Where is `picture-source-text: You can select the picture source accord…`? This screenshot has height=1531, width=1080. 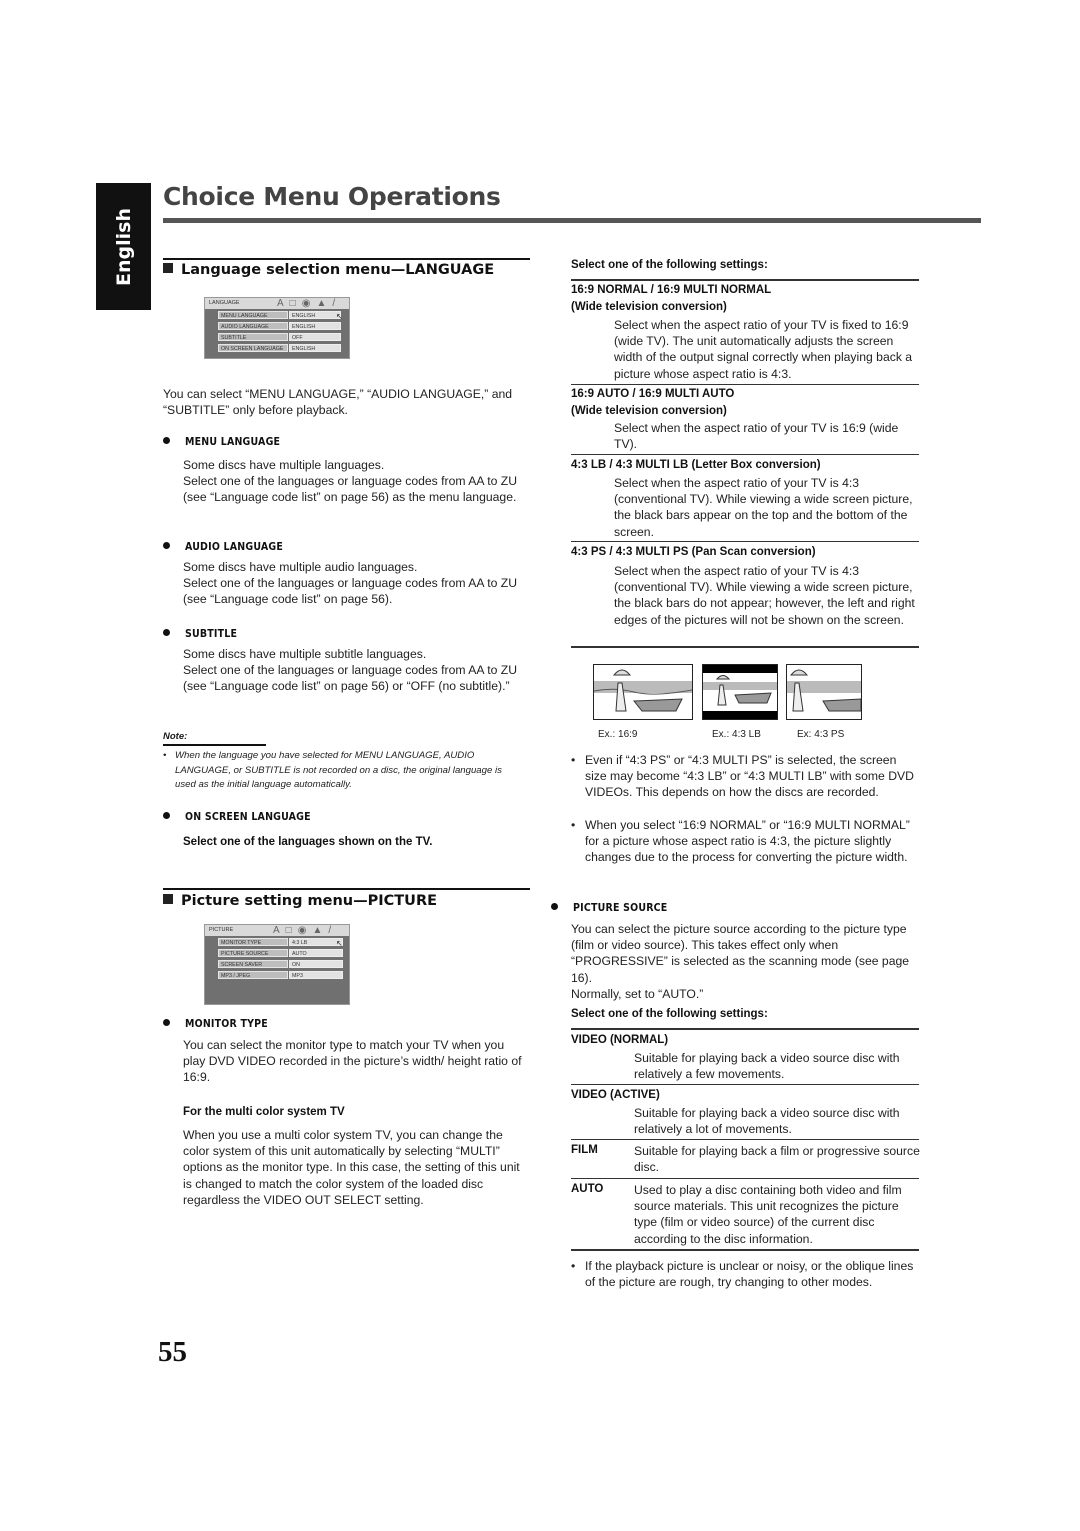
picture-source-text: You can select the picture source accord… is located at coordinates (740, 961).